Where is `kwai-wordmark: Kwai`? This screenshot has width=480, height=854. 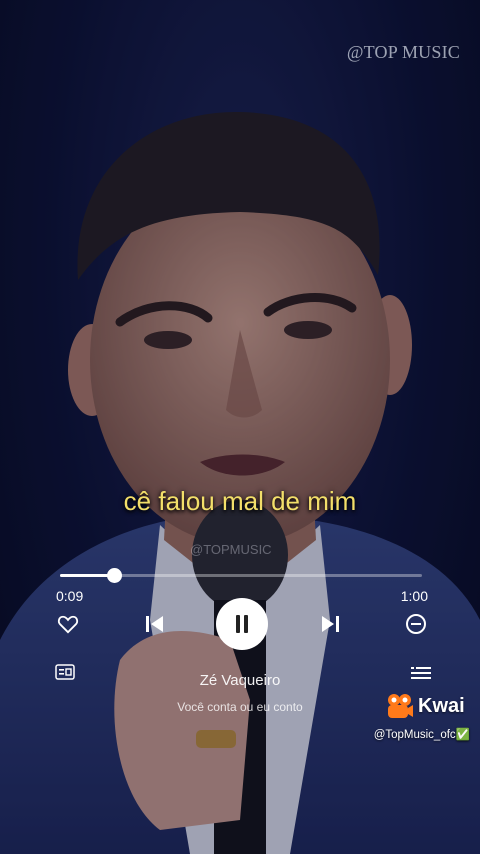
kwai-wordmark: Kwai is located at coordinates (441, 705).